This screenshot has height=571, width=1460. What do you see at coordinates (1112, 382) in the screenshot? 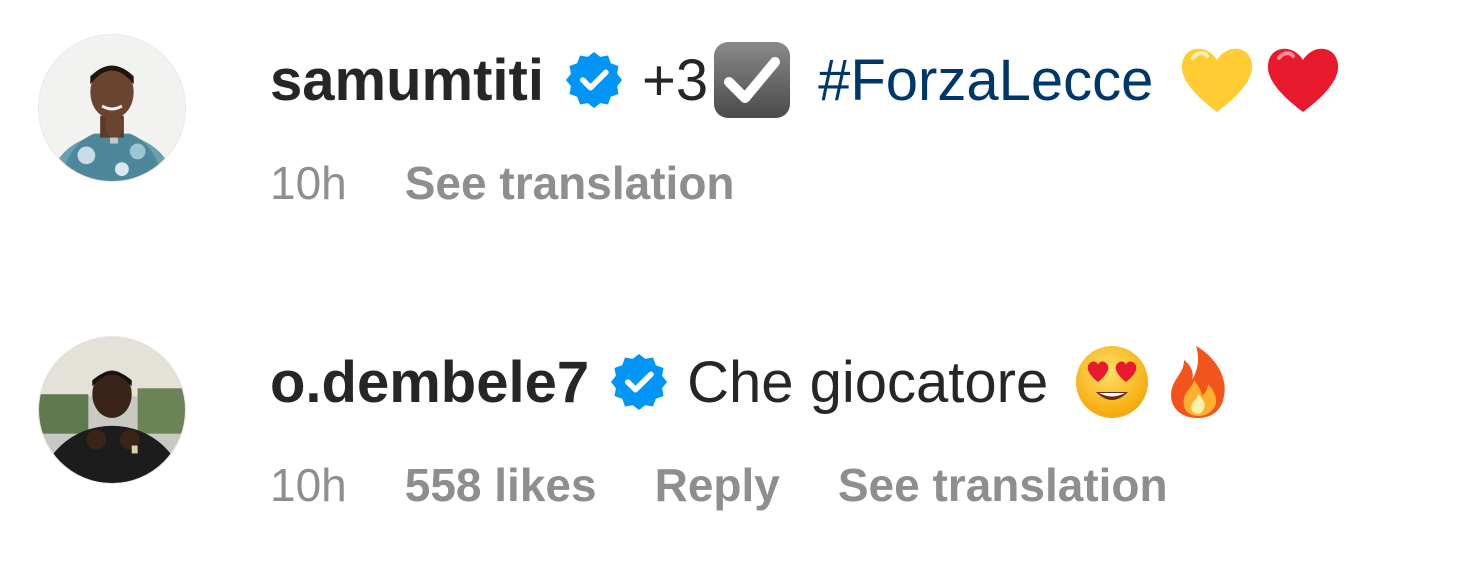
I see `heart-eyes-face-icon` at bounding box center [1112, 382].